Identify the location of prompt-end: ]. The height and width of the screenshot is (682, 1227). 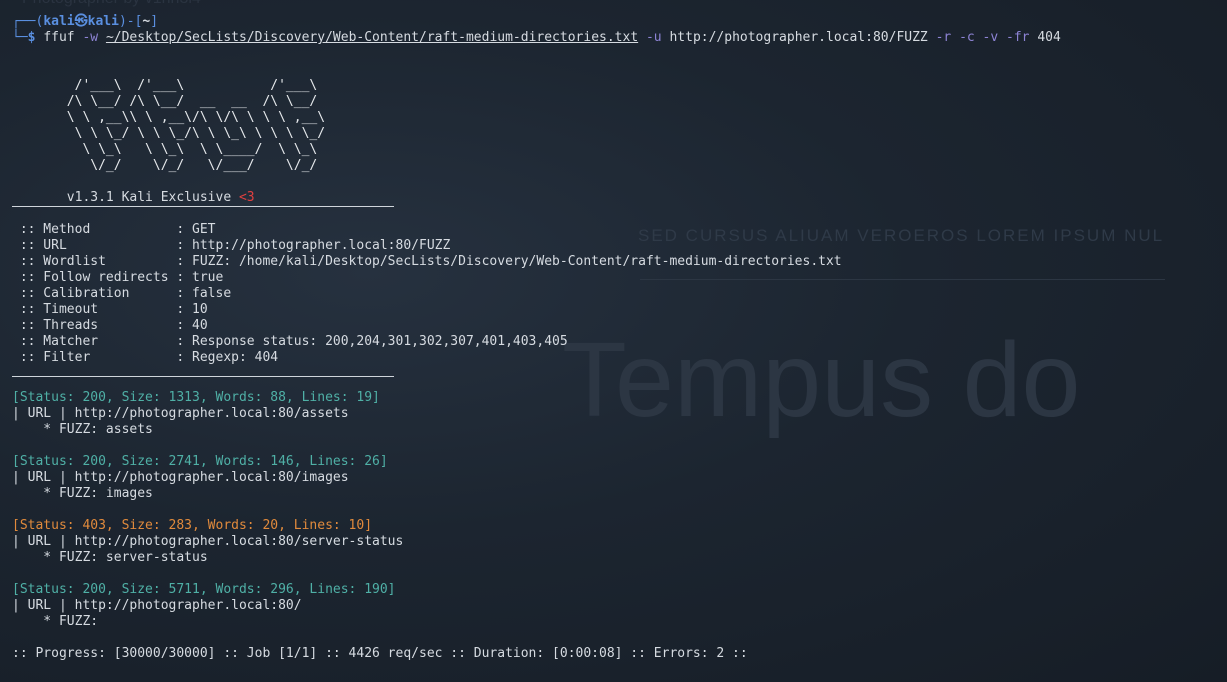
(154, 21).